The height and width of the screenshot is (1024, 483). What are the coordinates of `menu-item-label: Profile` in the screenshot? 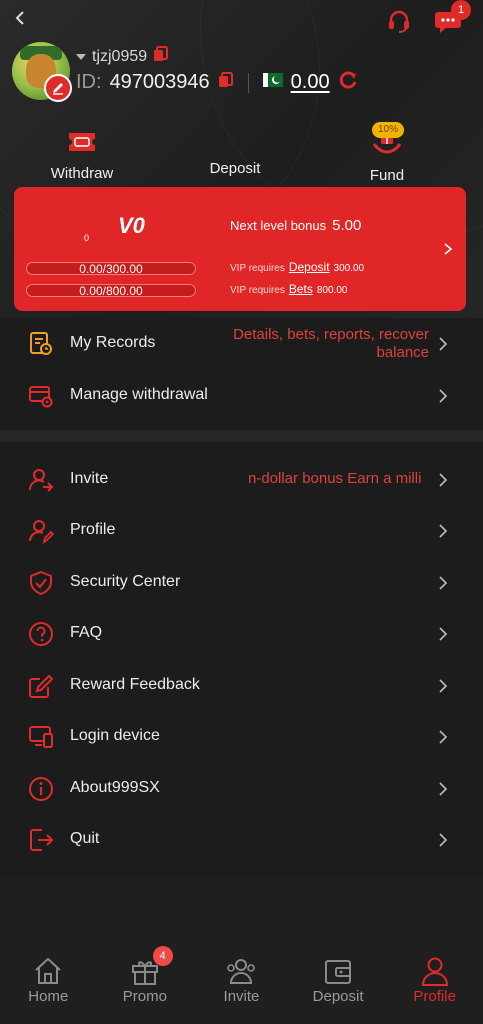 It's located at (93, 529).